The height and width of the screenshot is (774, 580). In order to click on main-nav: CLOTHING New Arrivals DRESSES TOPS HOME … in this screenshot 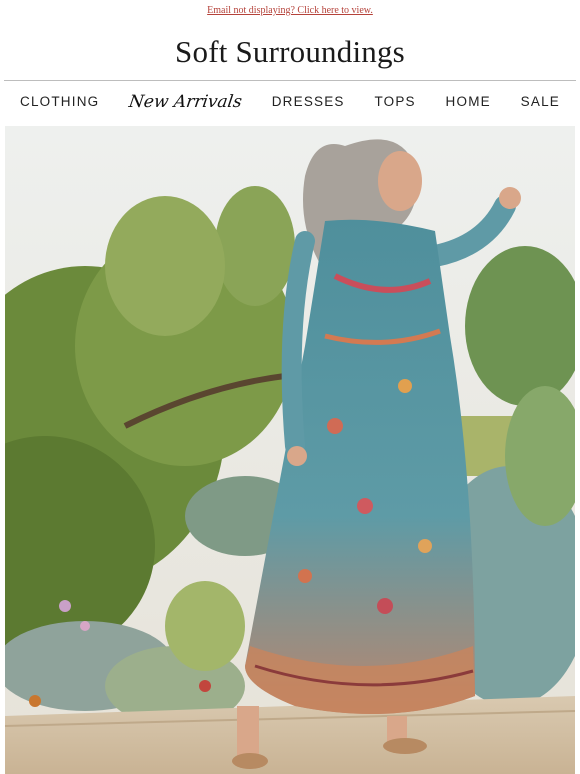, I will do `click(290, 101)`.